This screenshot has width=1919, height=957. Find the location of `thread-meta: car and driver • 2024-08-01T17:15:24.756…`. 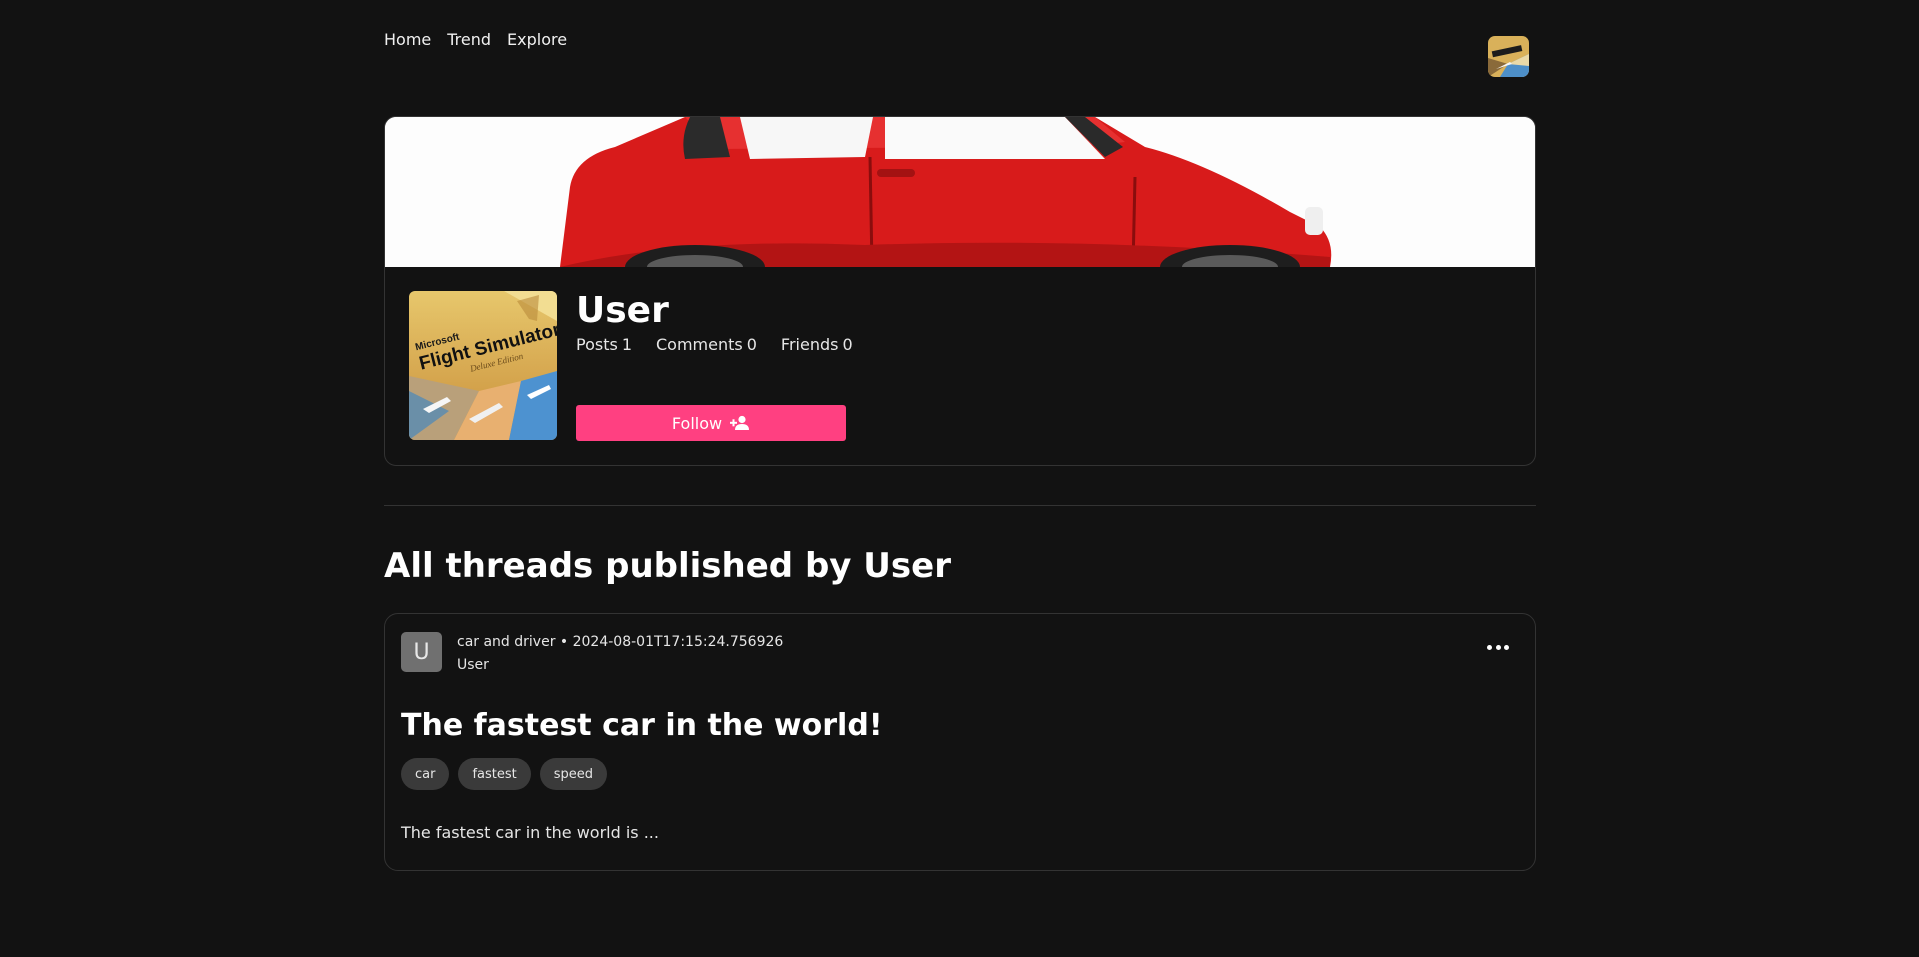

thread-meta: car and driver • 2024-08-01T17:15:24.756… is located at coordinates (620, 642).